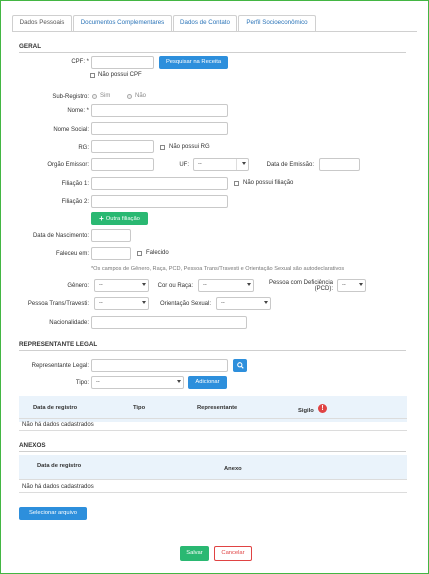 This screenshot has height=574, width=429. I want to click on genero-select-value: --, so click(101, 285).